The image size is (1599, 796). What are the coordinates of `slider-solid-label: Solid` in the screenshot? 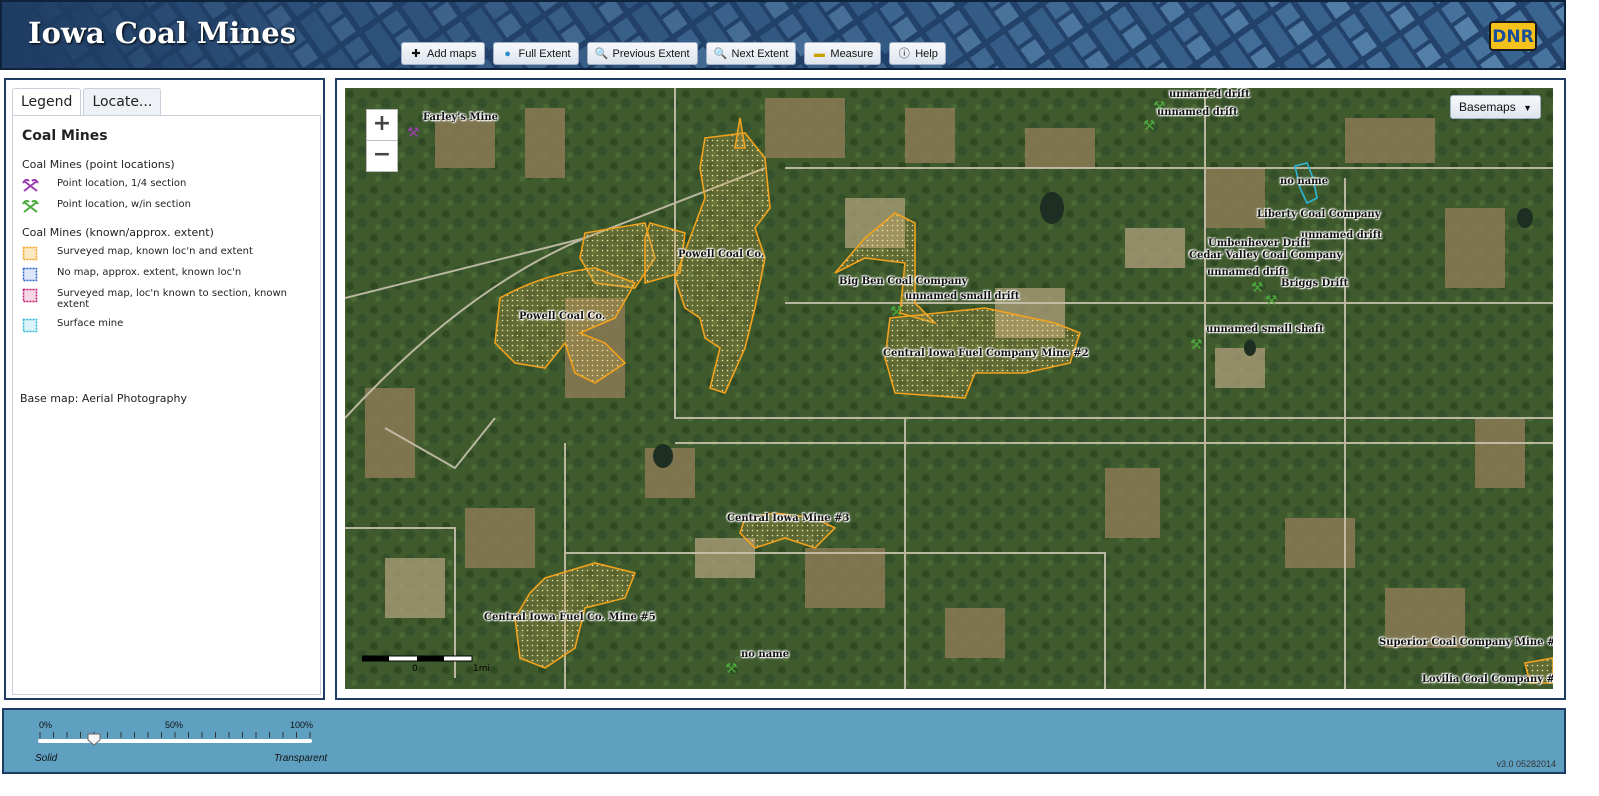 It's located at (46, 758).